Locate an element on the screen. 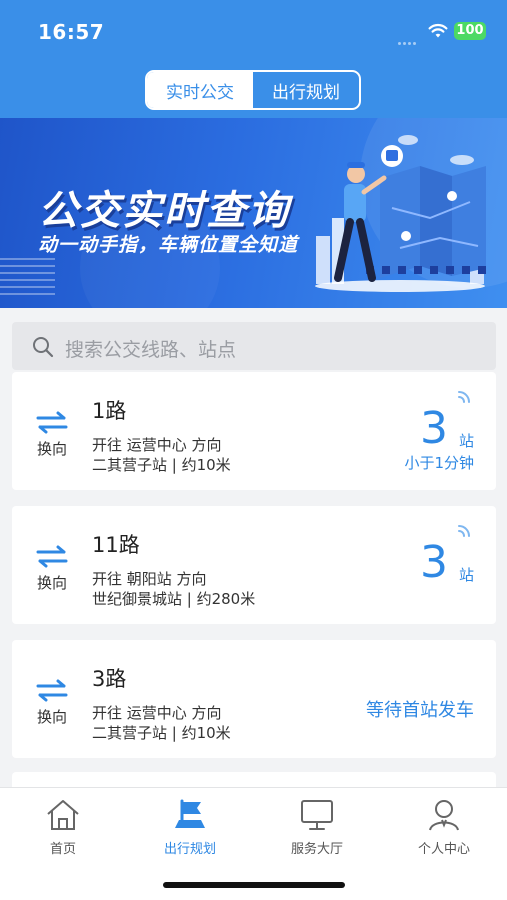 The width and height of the screenshot is (507, 900). route-direction: 开往 朝阳站 方向 is located at coordinates (149, 579).